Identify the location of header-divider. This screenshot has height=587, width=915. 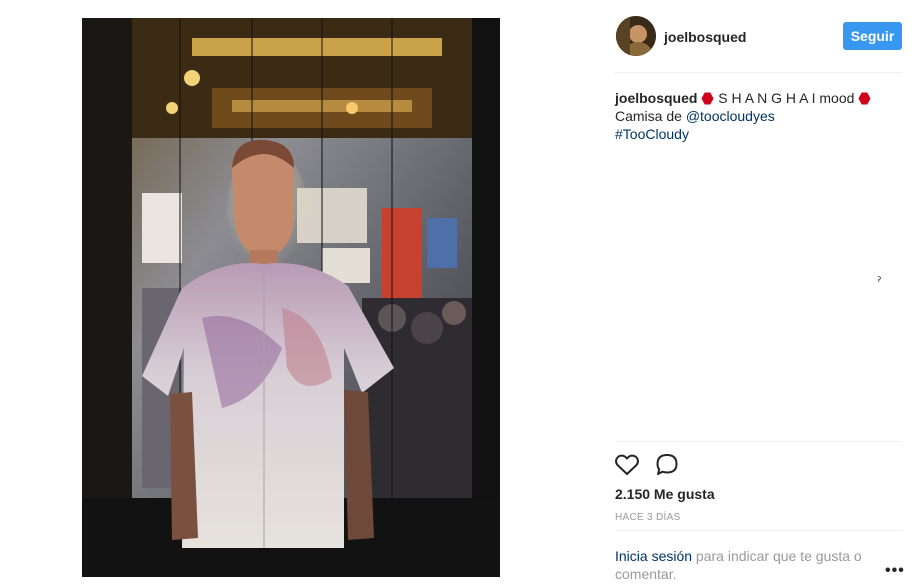
(758, 72).